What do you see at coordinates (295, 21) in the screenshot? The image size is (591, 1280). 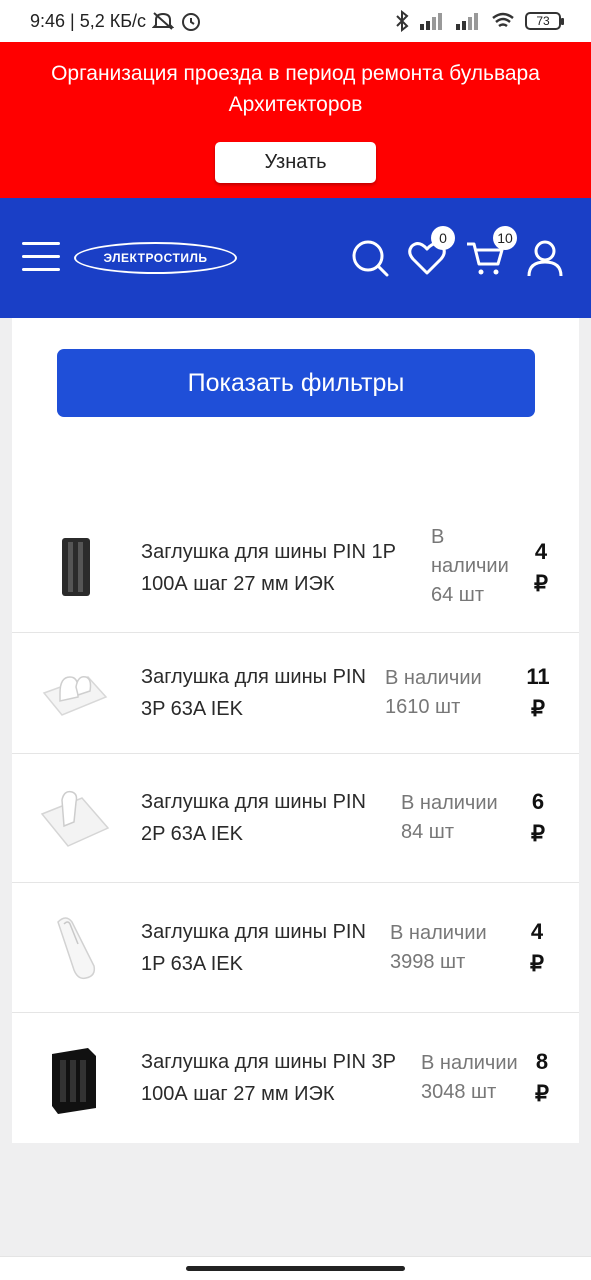 I see `status-bar: 9:46 | 5,2 КБ/с 73` at bounding box center [295, 21].